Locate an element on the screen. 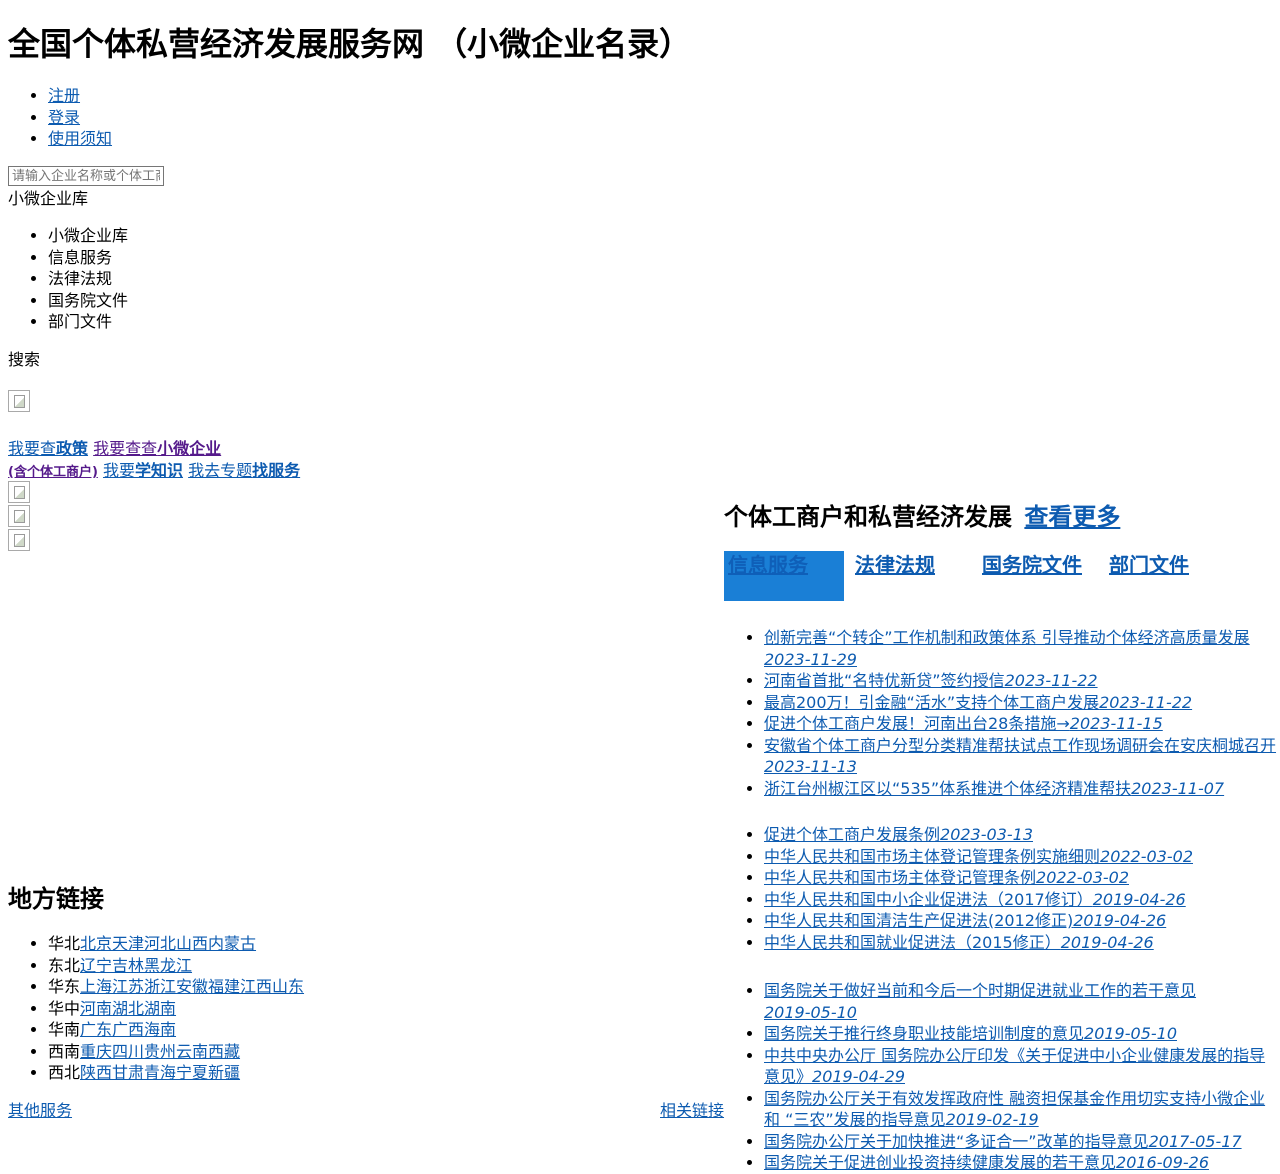  login-link: 登录 is located at coordinates (64, 117).